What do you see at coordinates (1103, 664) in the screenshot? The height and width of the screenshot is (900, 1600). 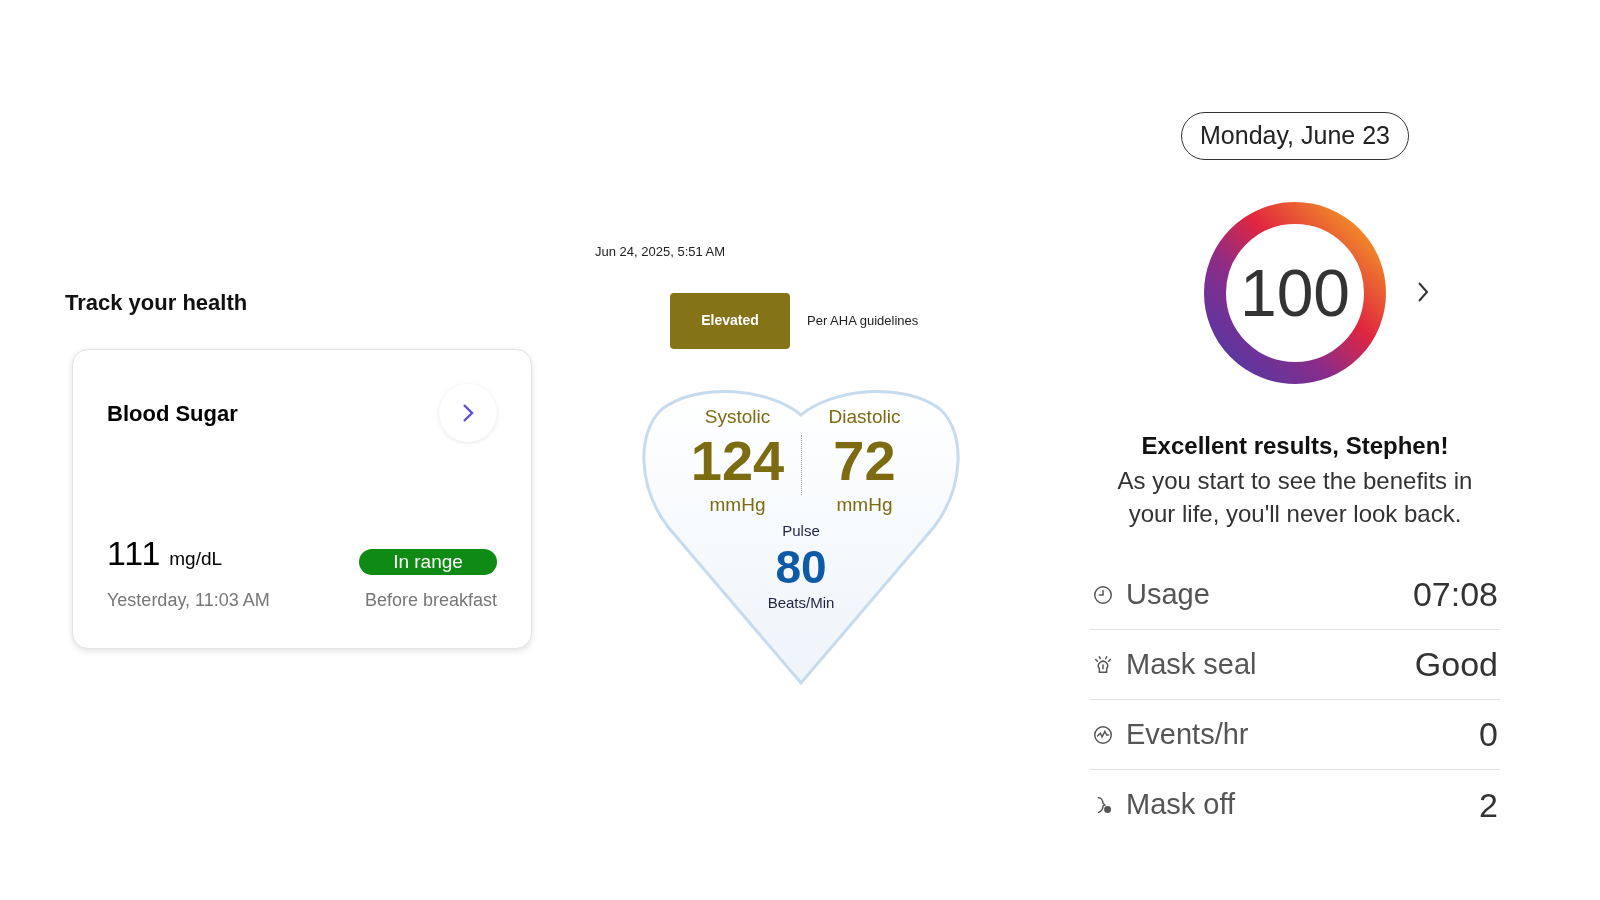 I see `mask-icon` at bounding box center [1103, 664].